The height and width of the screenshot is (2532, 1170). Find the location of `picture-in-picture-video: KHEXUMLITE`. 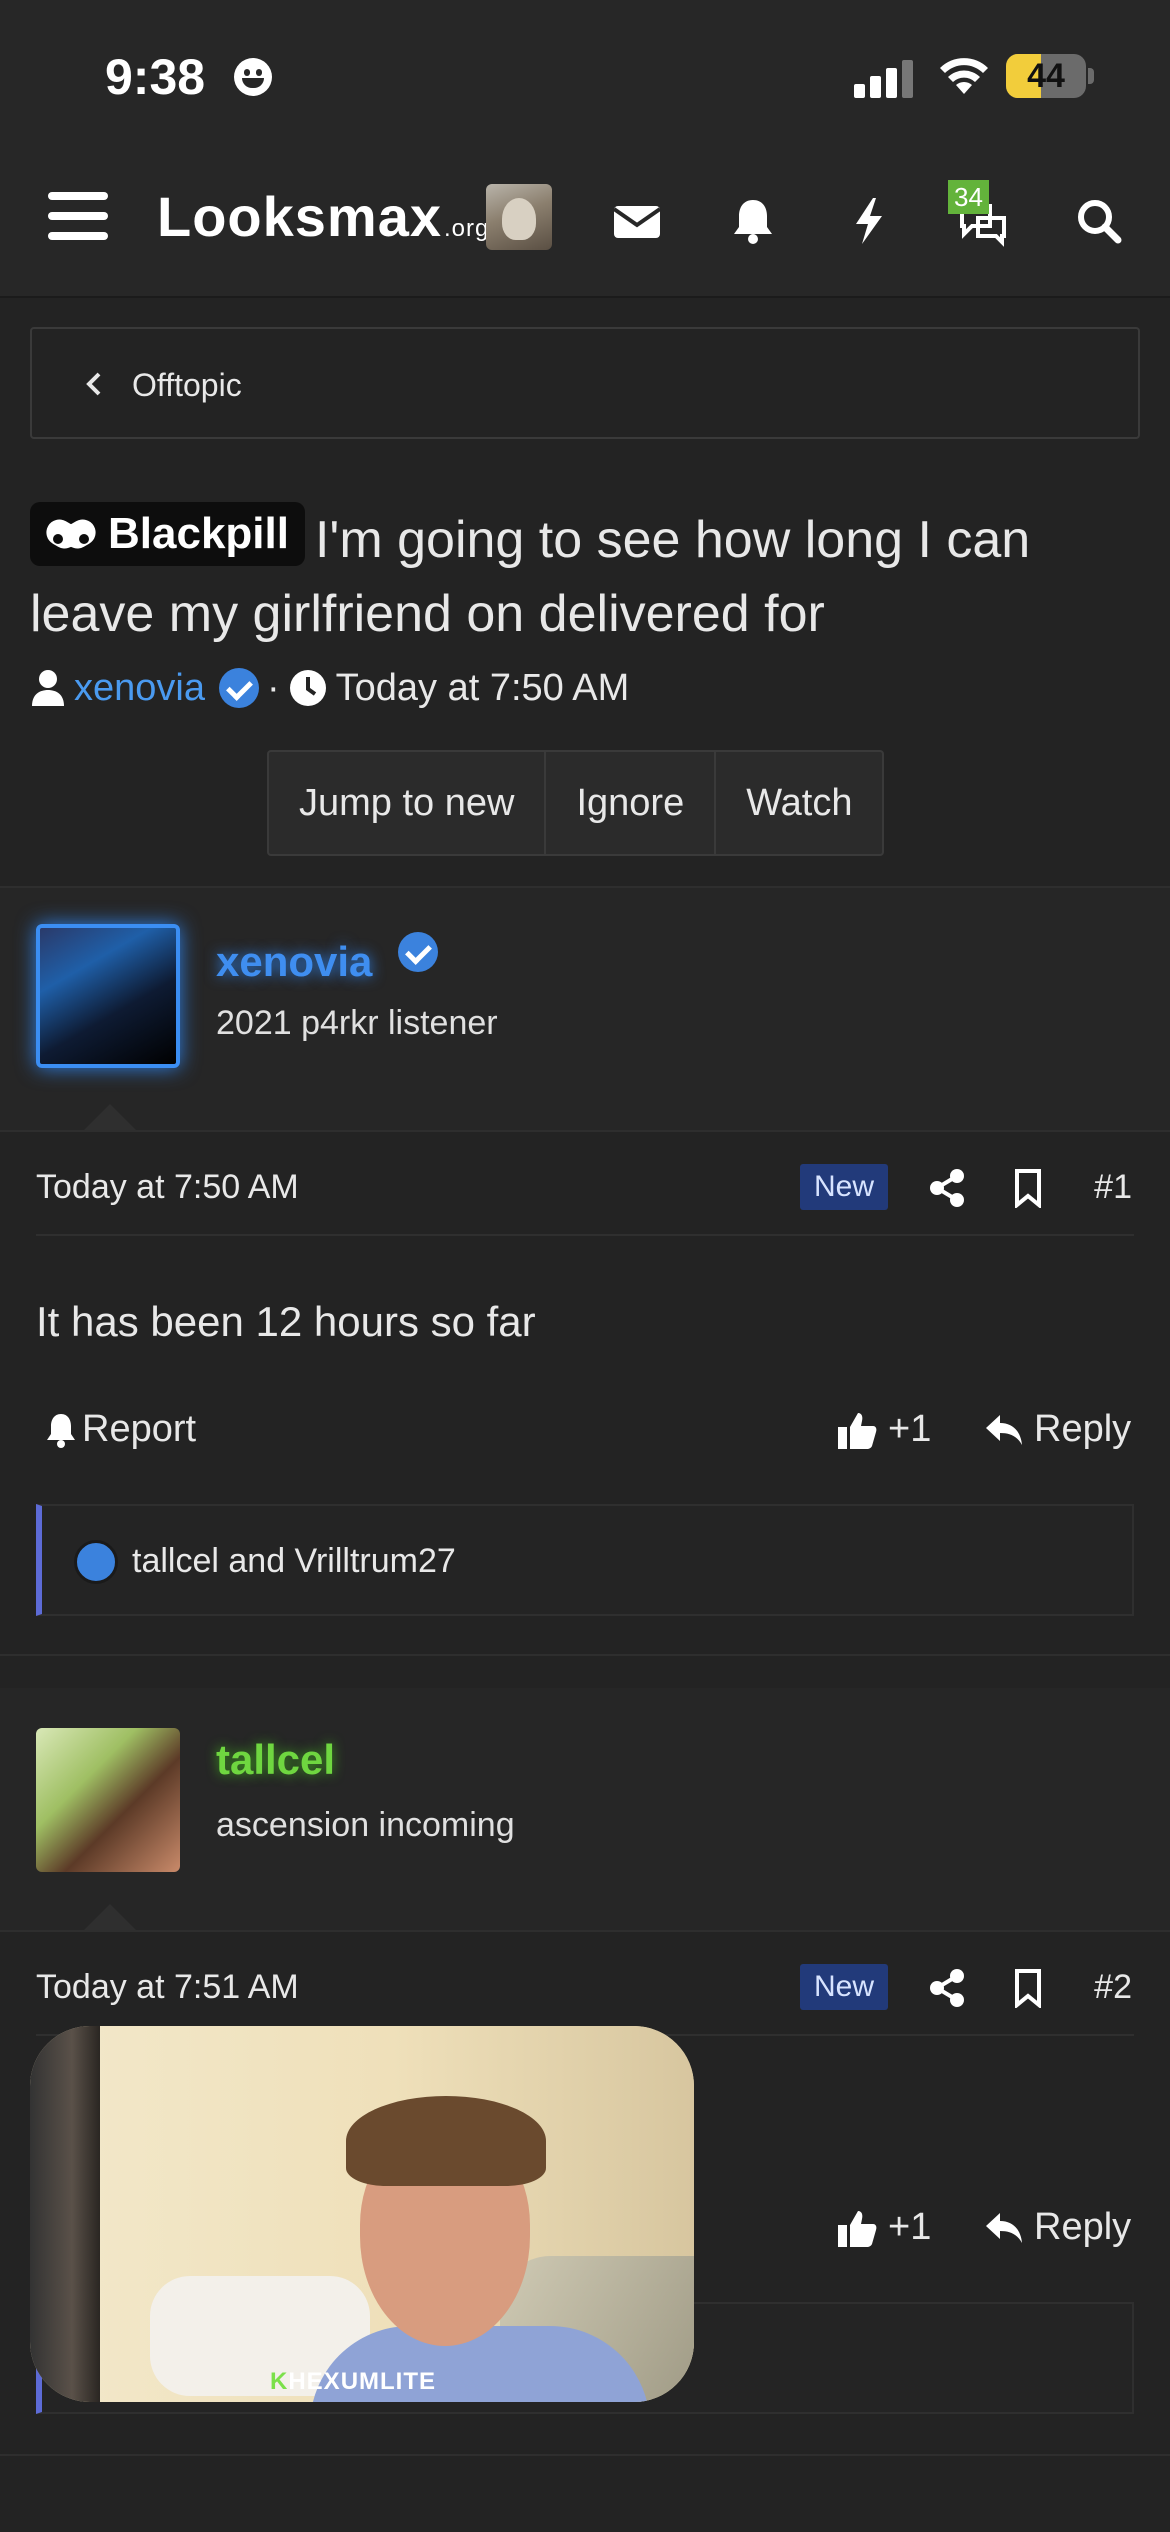

picture-in-picture-video: KHEXUMLITE is located at coordinates (362, 2214).